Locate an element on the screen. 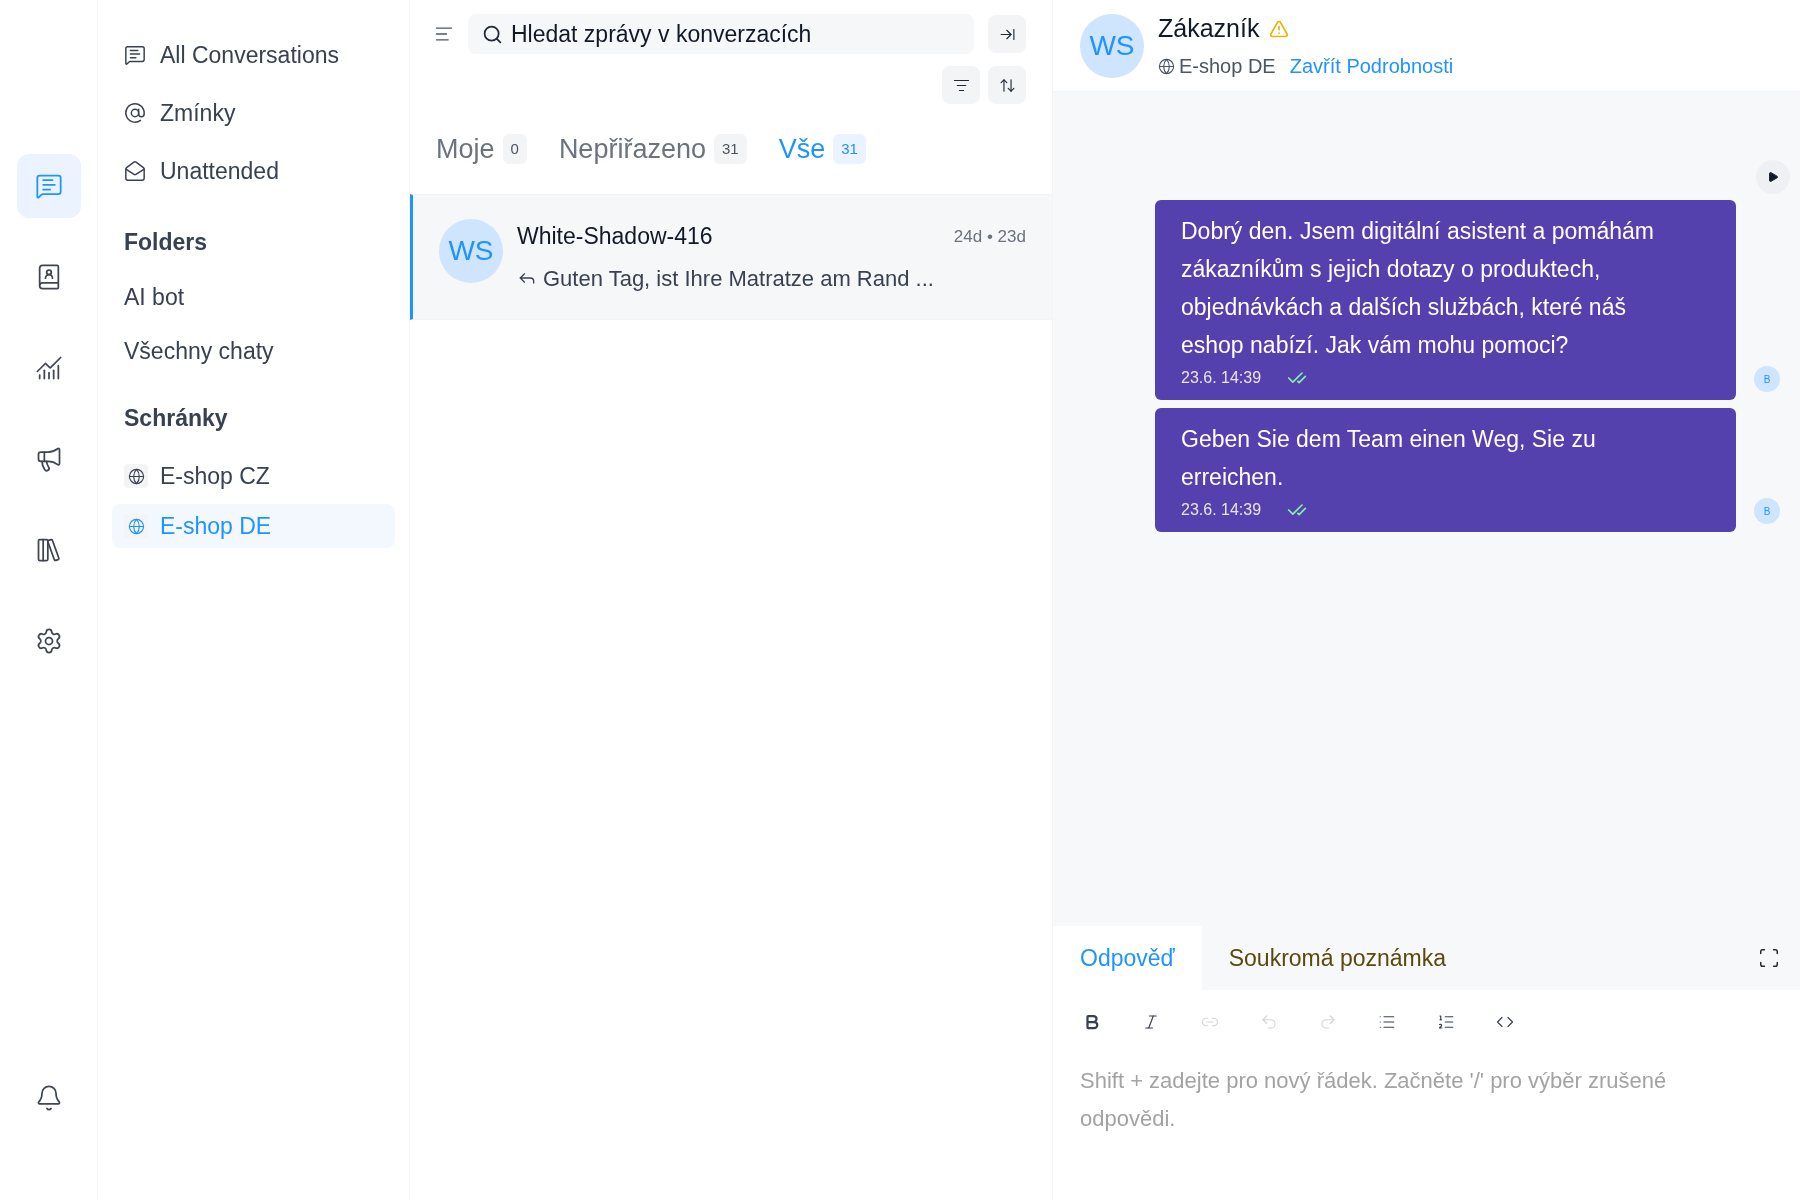  envelope-icon is located at coordinates (135, 171).